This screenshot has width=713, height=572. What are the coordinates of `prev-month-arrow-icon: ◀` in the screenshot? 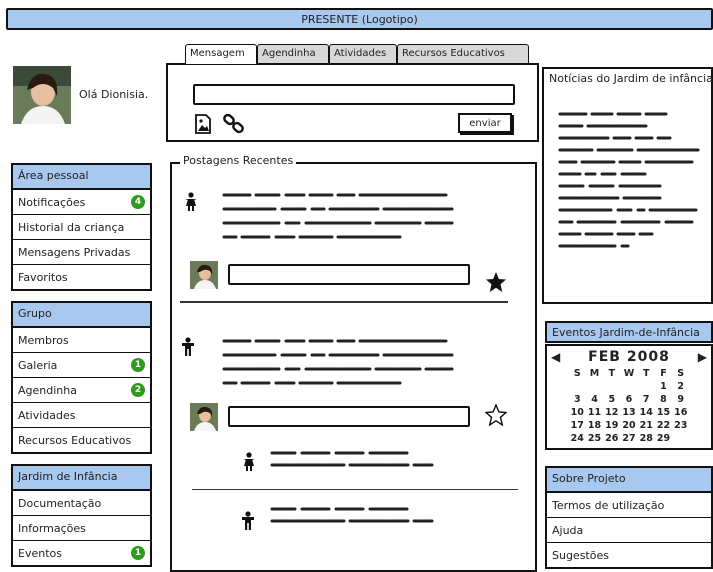 It's located at (555, 357).